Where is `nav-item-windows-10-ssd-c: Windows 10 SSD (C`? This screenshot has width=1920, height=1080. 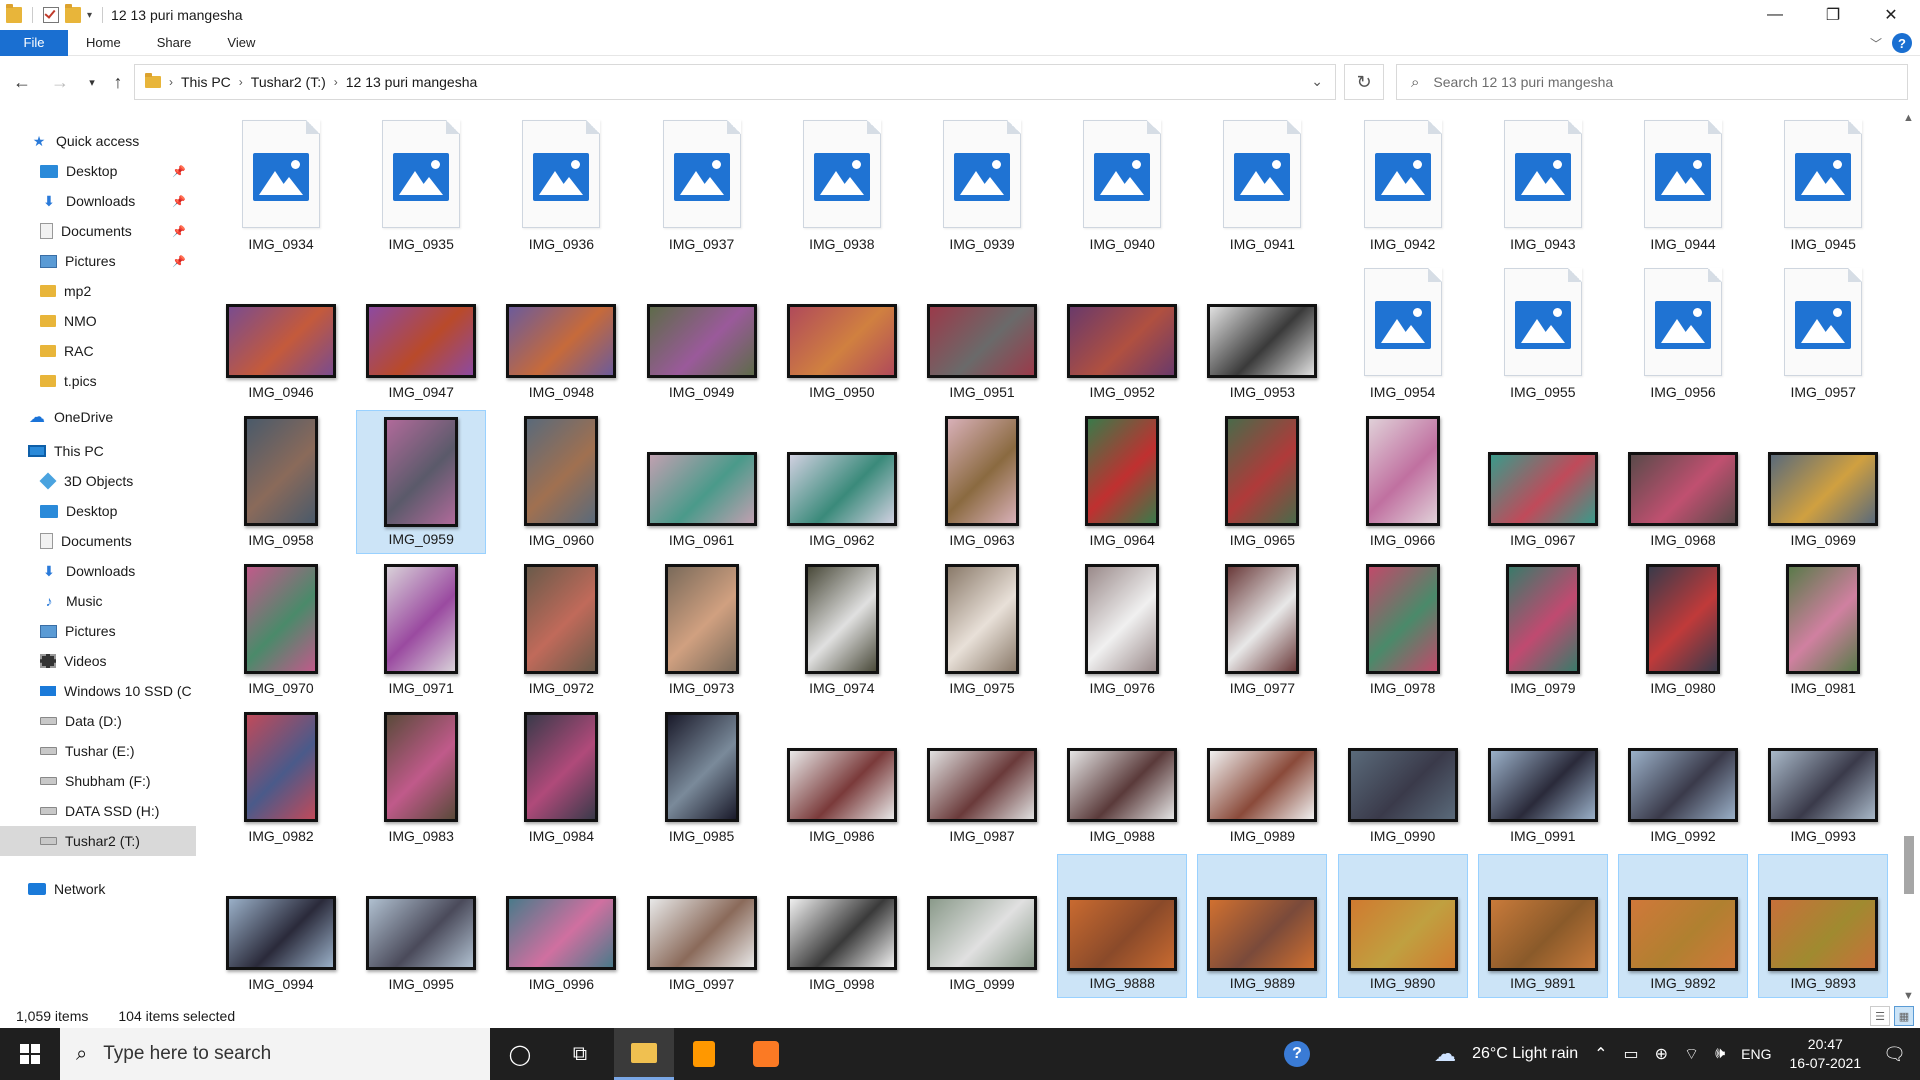 nav-item-windows-10-ssd-c: Windows 10 SSD (C is located at coordinates (98, 691).